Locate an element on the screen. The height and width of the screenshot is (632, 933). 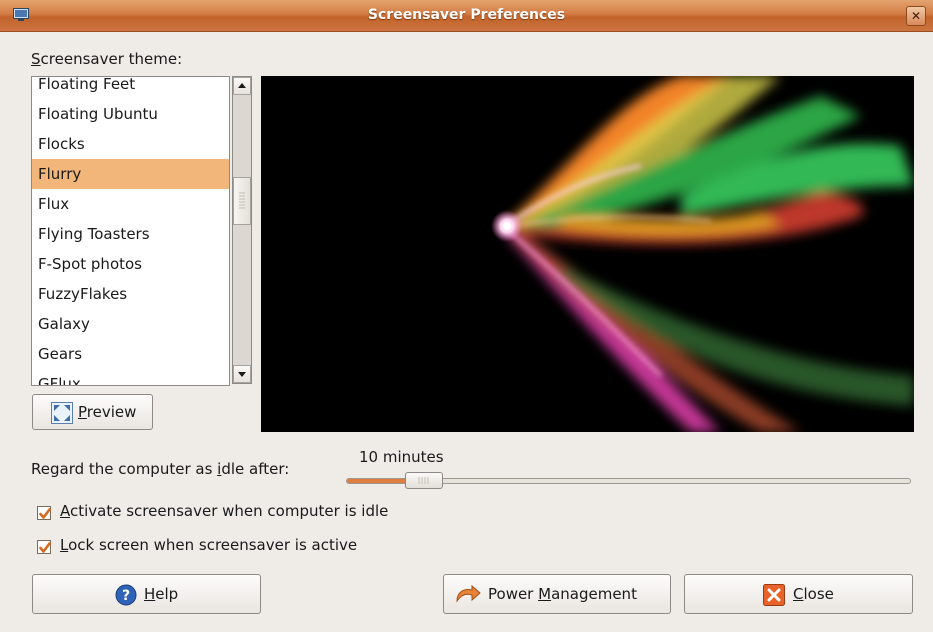
help-icon: ? is located at coordinates (126, 595).